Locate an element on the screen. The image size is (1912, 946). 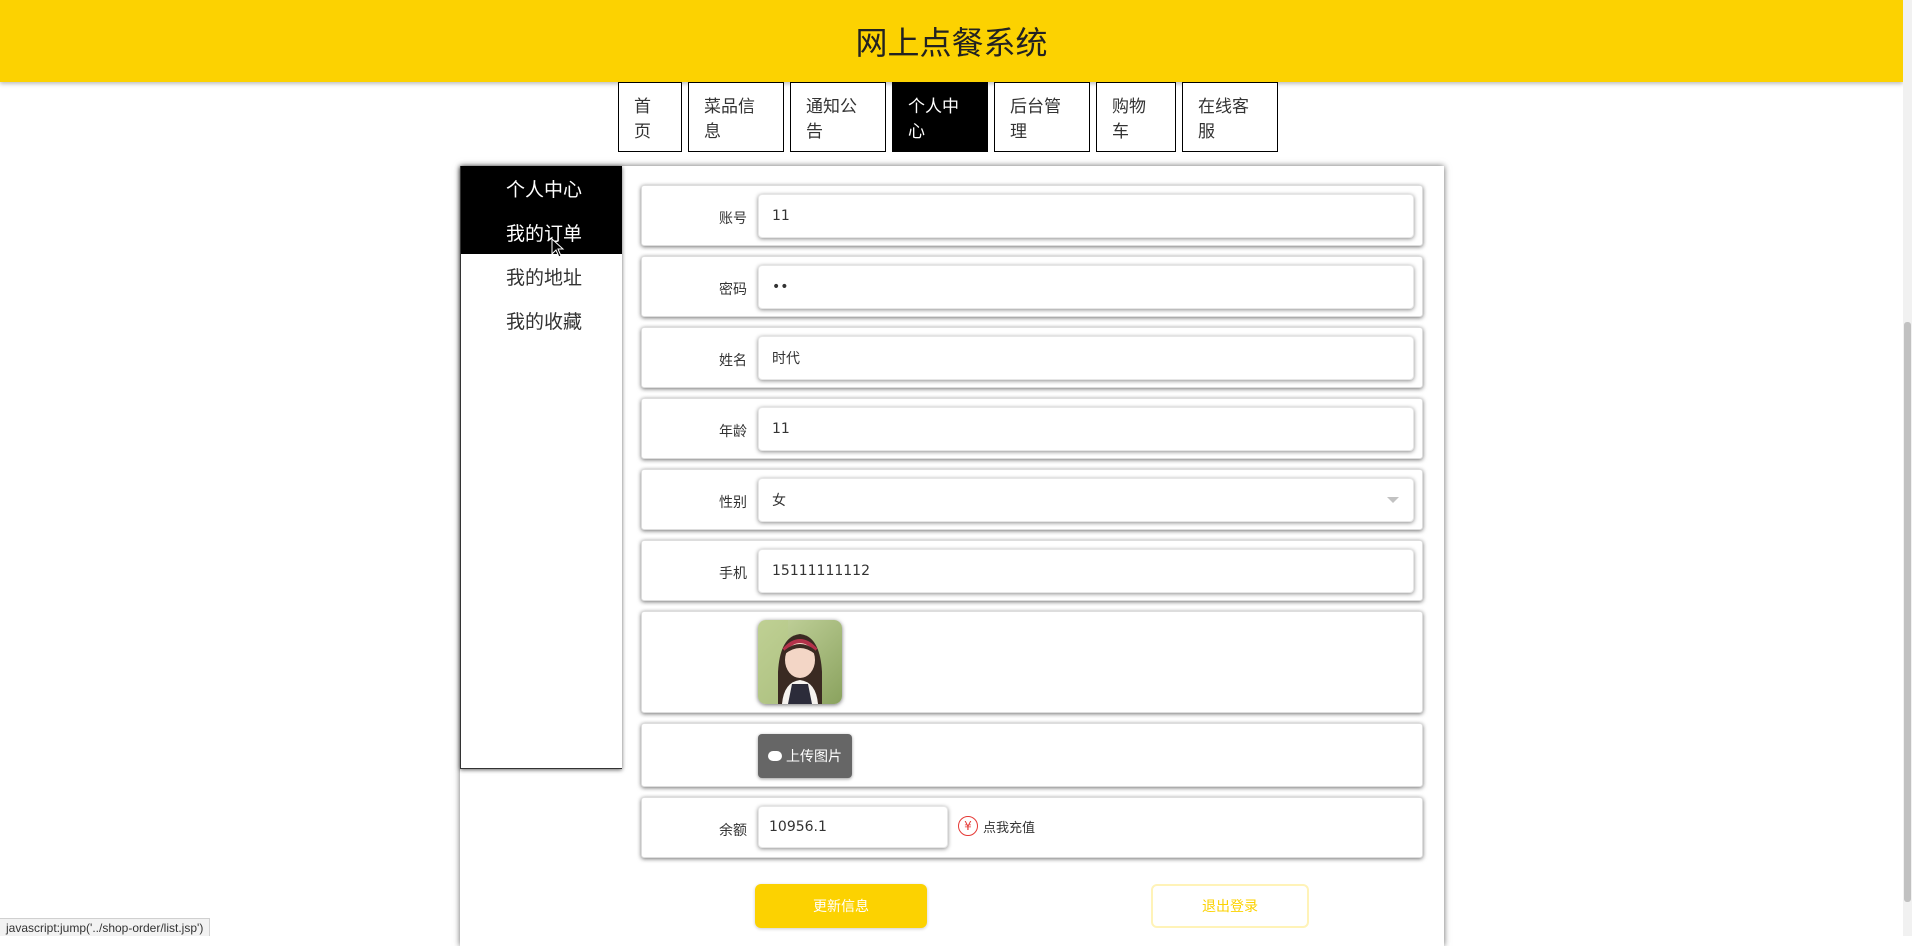
mouse-cursor-icon is located at coordinates (558, 248).